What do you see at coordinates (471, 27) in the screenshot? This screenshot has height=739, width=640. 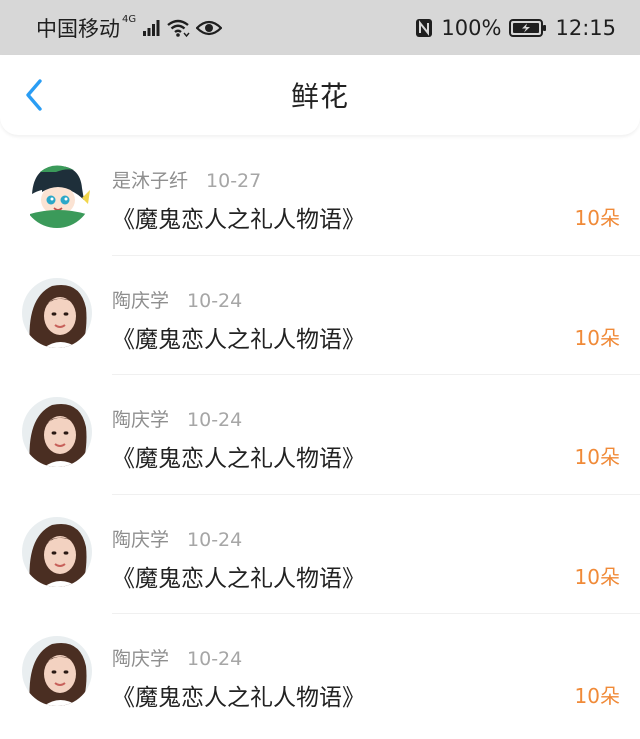 I see `battery-percent: 100%` at bounding box center [471, 27].